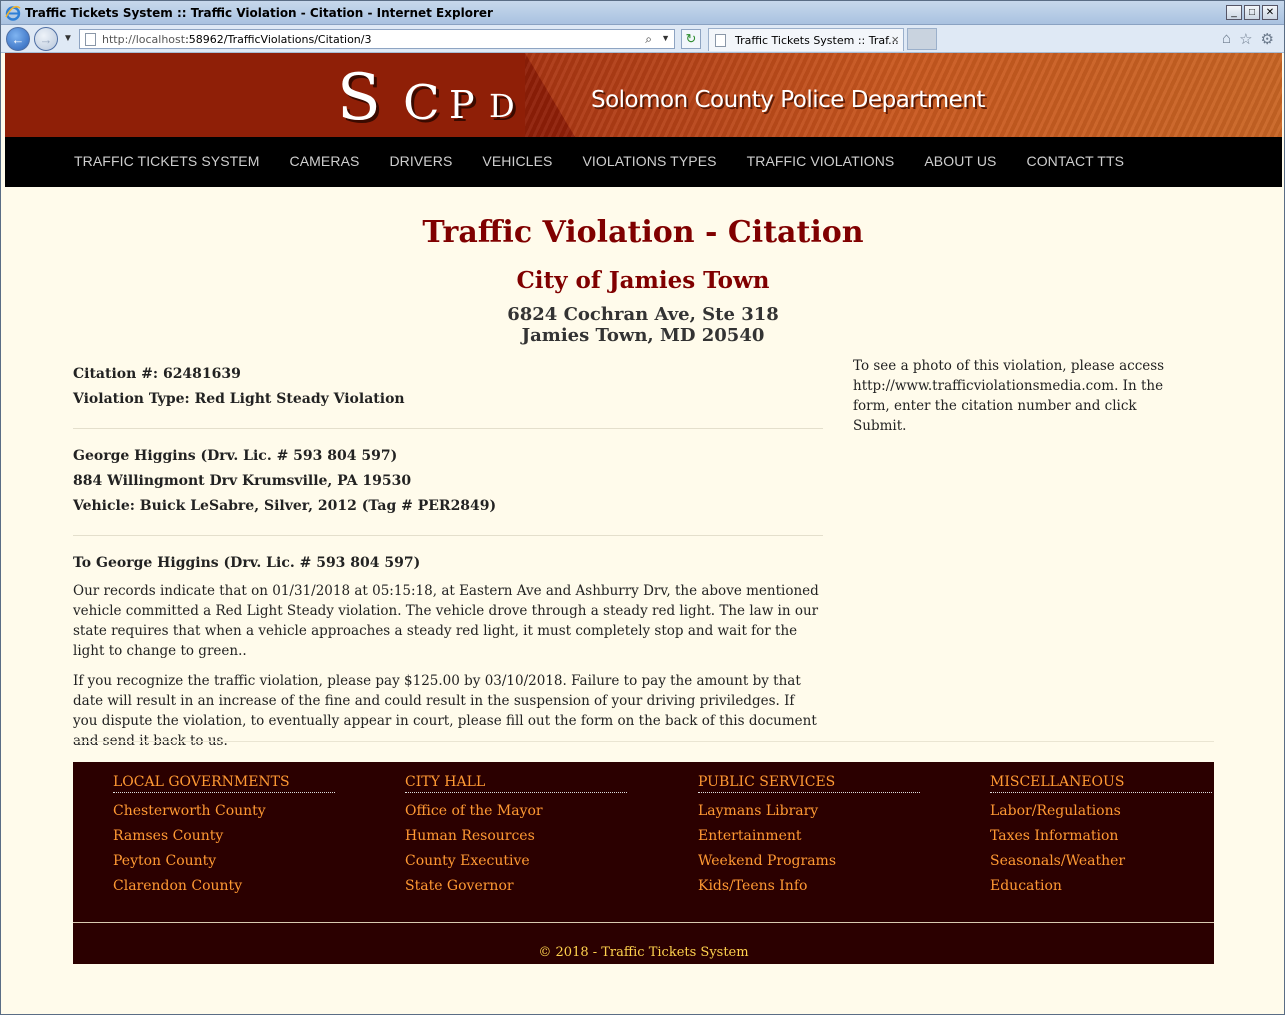 The height and width of the screenshot is (1015, 1285). I want to click on home-icon: ⌂, so click(1226, 39).